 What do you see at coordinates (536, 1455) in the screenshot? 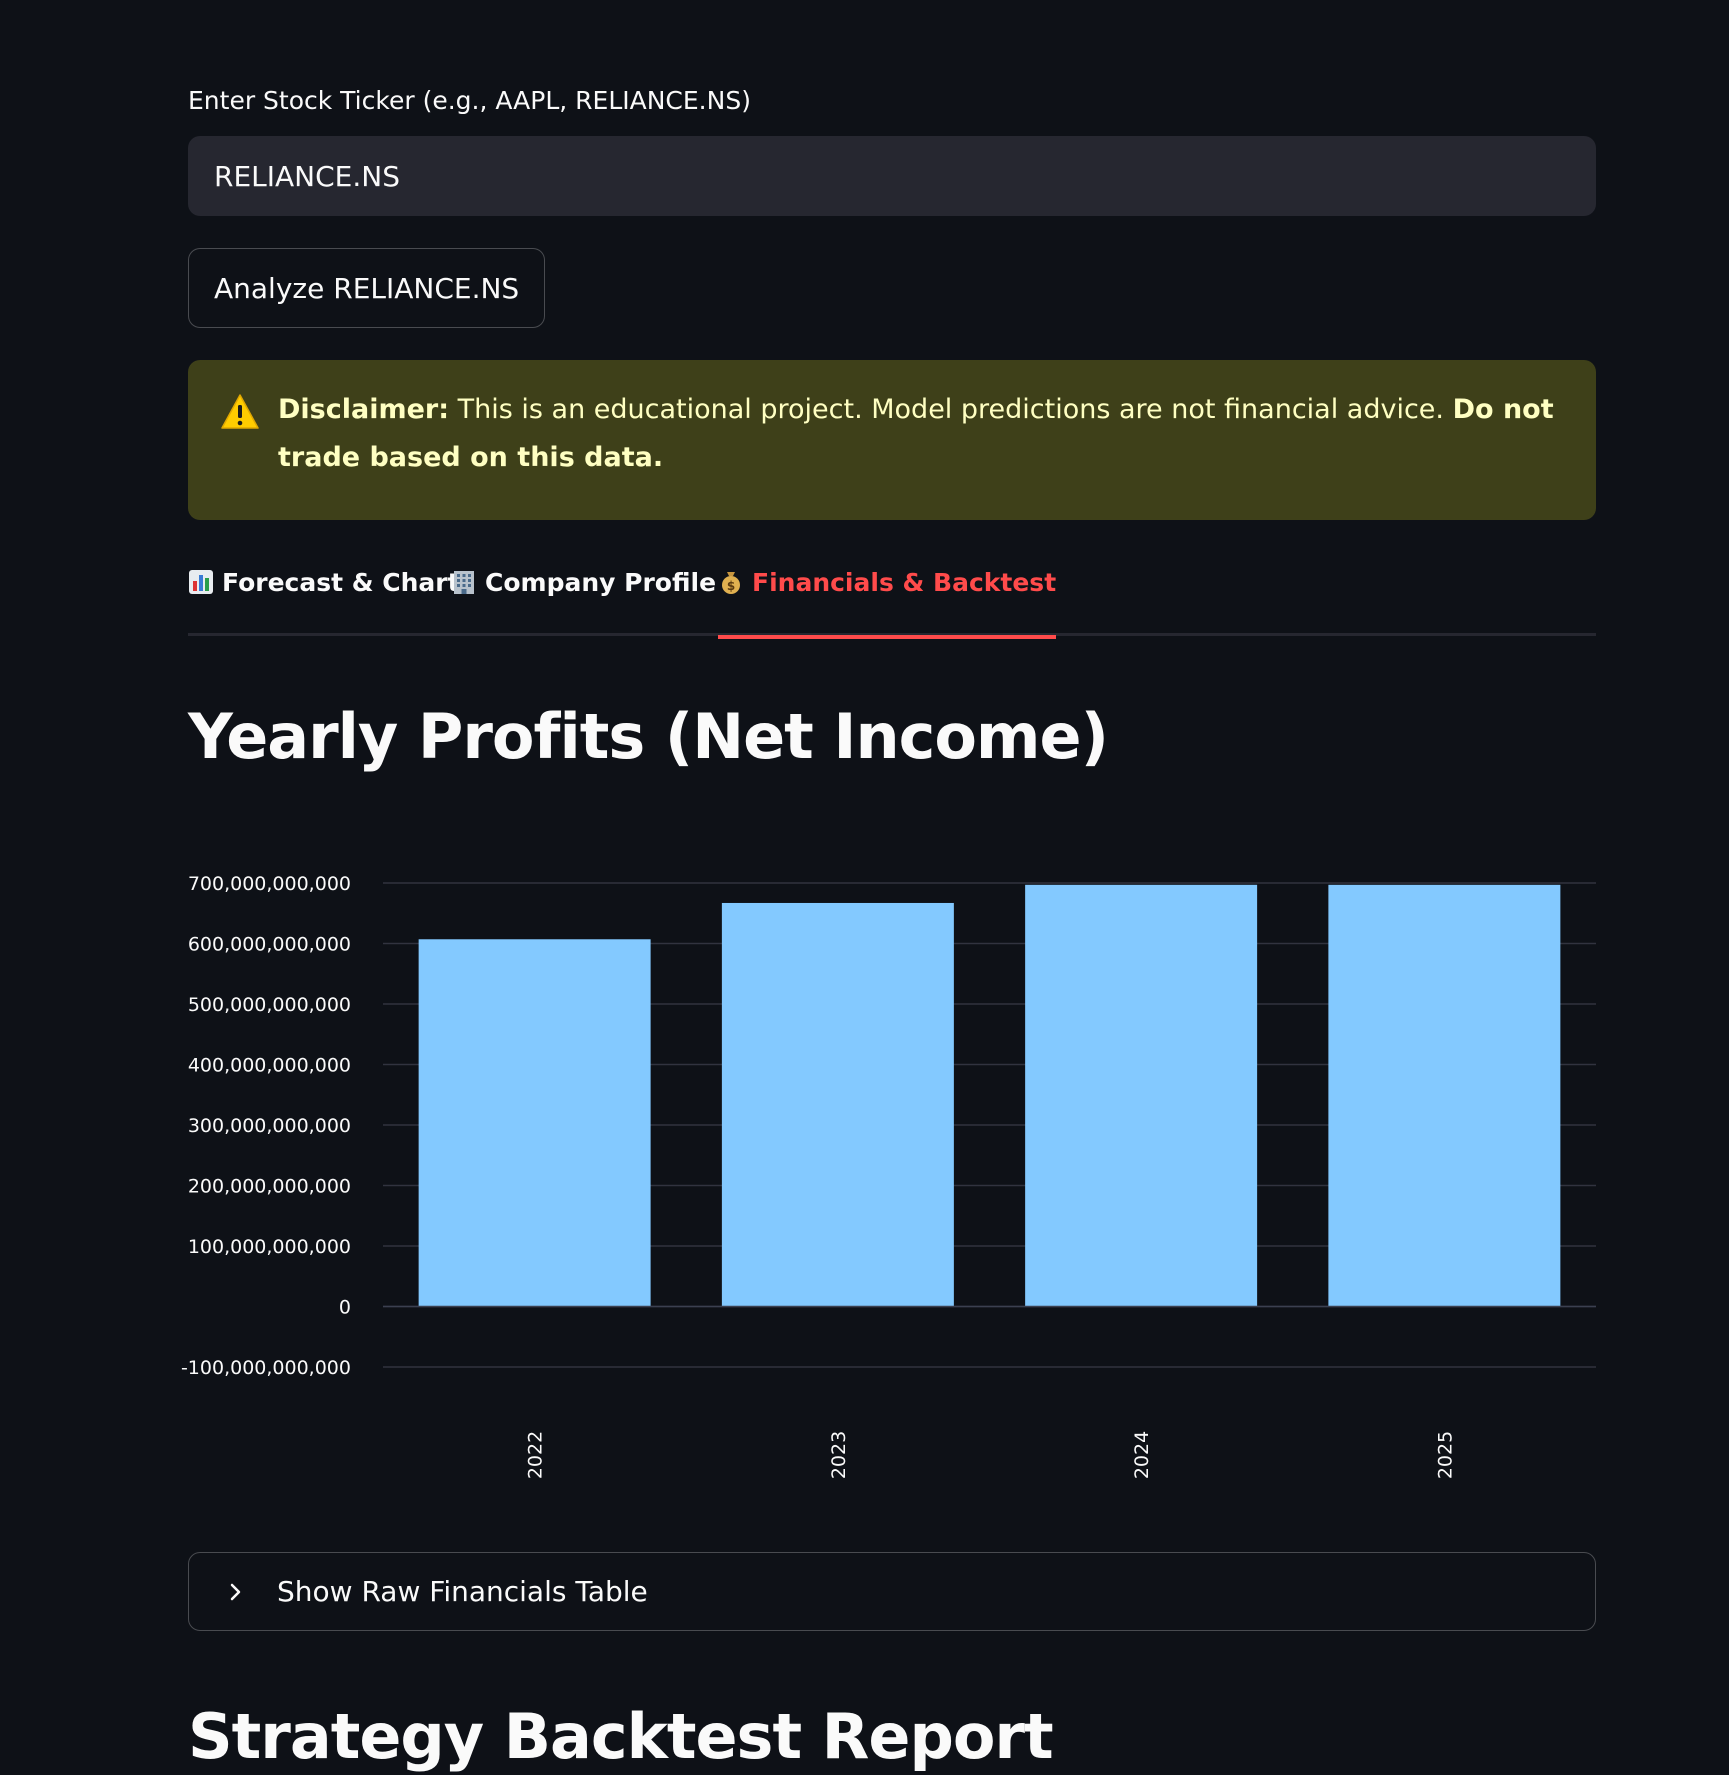
I see `x-tick-label: 2022` at bounding box center [536, 1455].